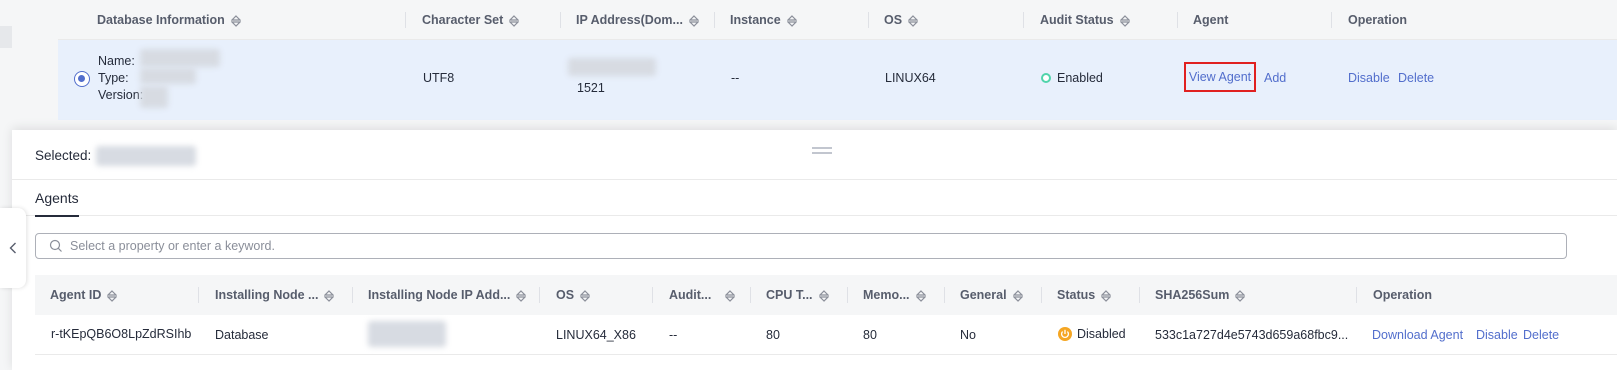 This screenshot has height=370, width=1617. I want to click on agent-os-value: LINUX64_X86, so click(596, 335).